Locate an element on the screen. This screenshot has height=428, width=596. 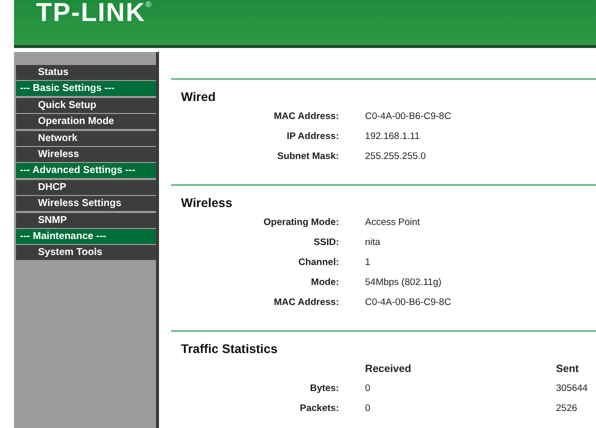
menu-item: Wireless Settings is located at coordinates (86, 204).